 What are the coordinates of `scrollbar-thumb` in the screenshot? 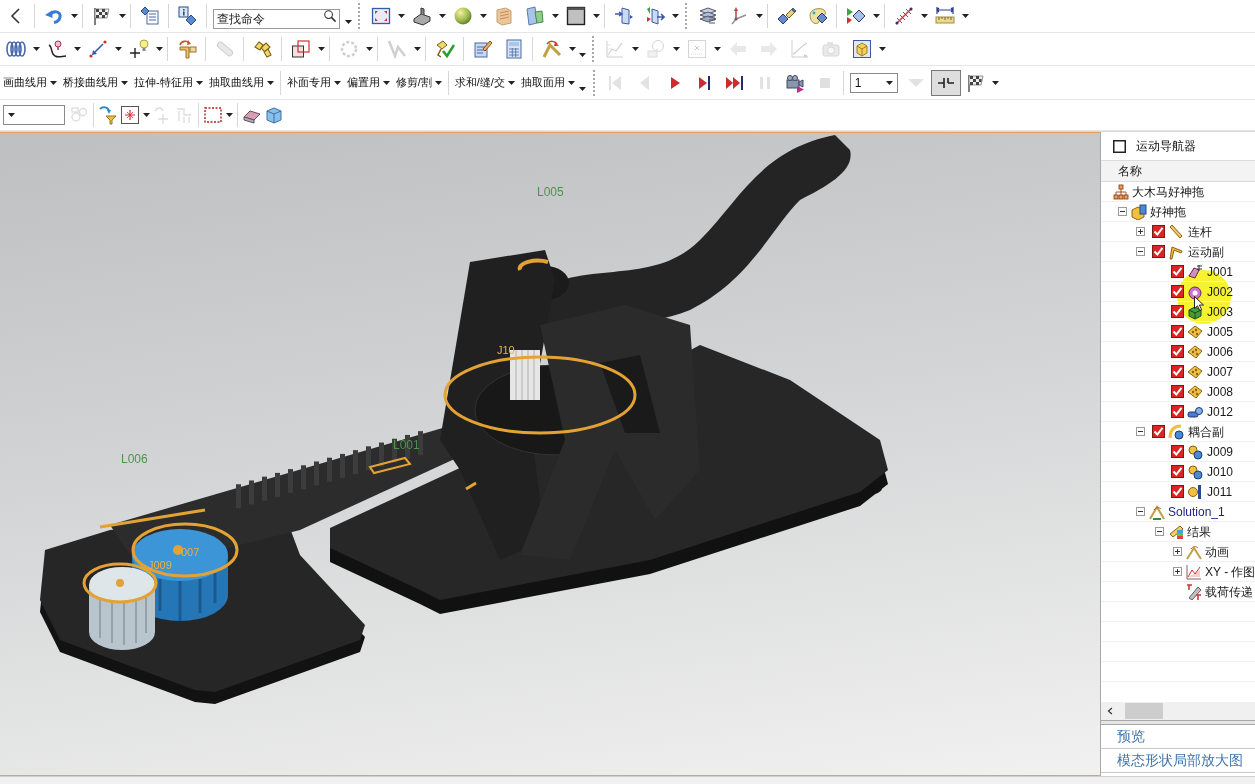 It's located at (1144, 711).